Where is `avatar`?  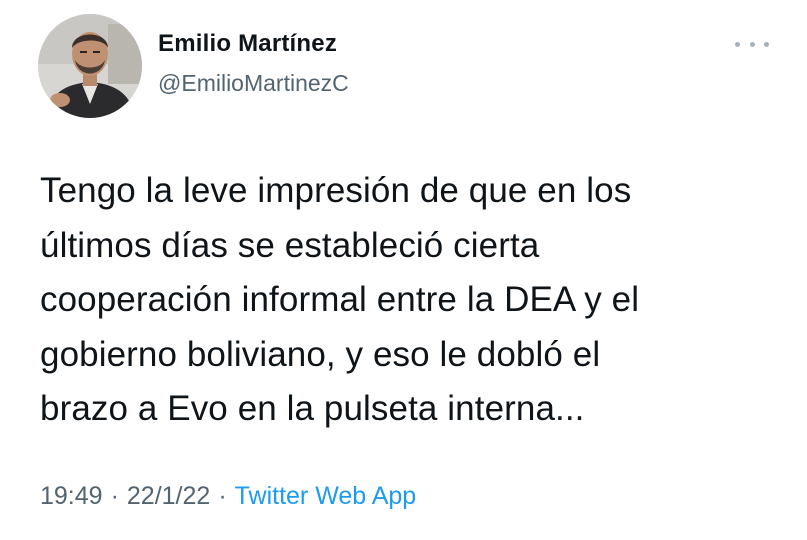 avatar is located at coordinates (90, 66).